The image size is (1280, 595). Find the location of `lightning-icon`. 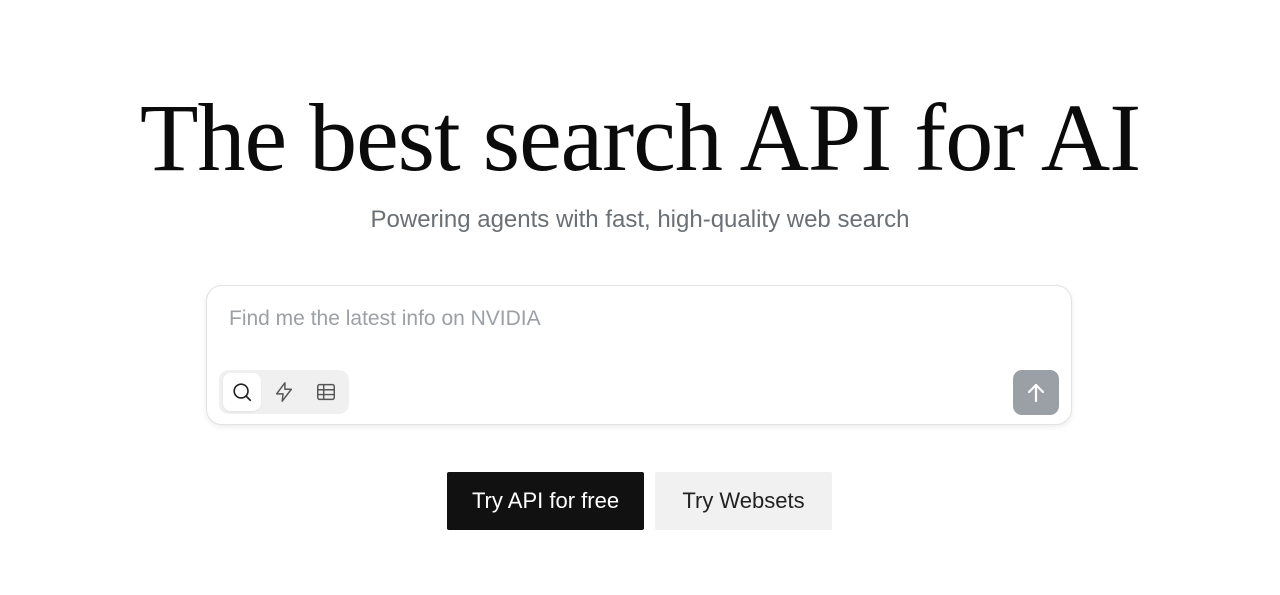

lightning-icon is located at coordinates (284, 392).